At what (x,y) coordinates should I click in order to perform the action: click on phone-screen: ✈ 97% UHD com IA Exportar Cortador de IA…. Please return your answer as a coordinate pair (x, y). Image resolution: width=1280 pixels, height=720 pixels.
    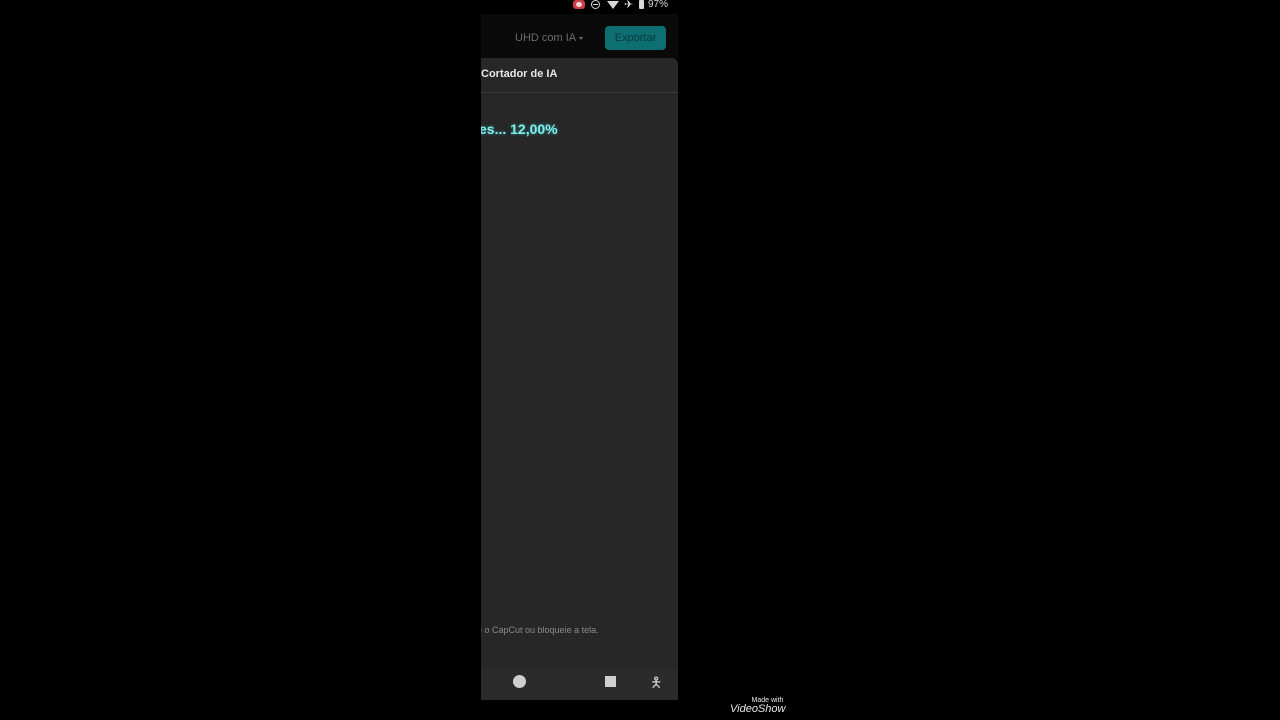
    Looking at the image, I should click on (579, 350).